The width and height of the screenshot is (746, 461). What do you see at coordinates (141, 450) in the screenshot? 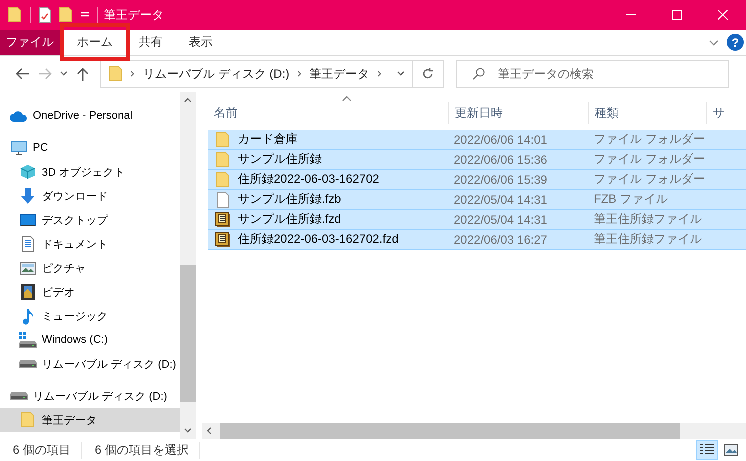
I see `selection-count: 6 個の項目を選択` at bounding box center [141, 450].